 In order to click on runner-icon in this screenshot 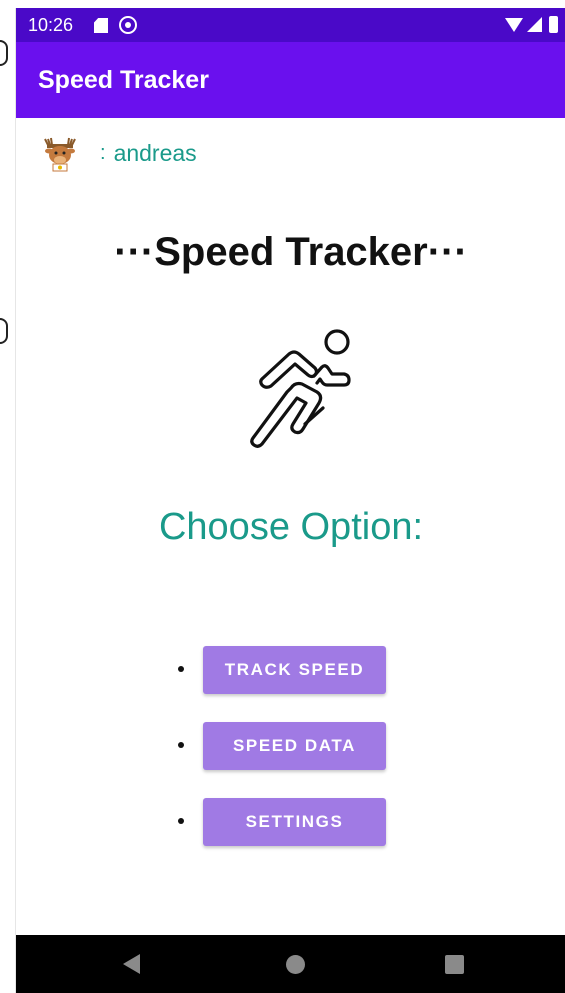, I will do `click(294, 388)`.